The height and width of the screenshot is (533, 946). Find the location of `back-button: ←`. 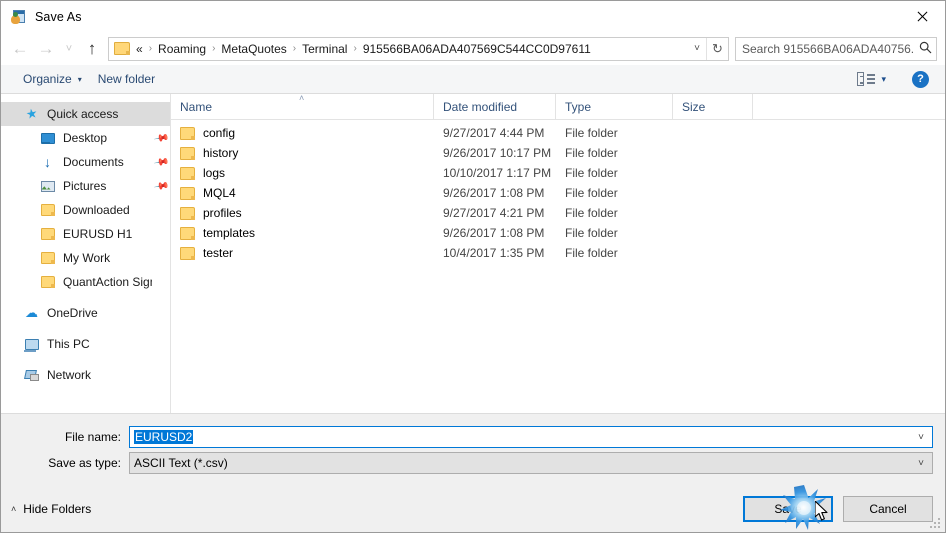

back-button: ← is located at coordinates (20, 49).